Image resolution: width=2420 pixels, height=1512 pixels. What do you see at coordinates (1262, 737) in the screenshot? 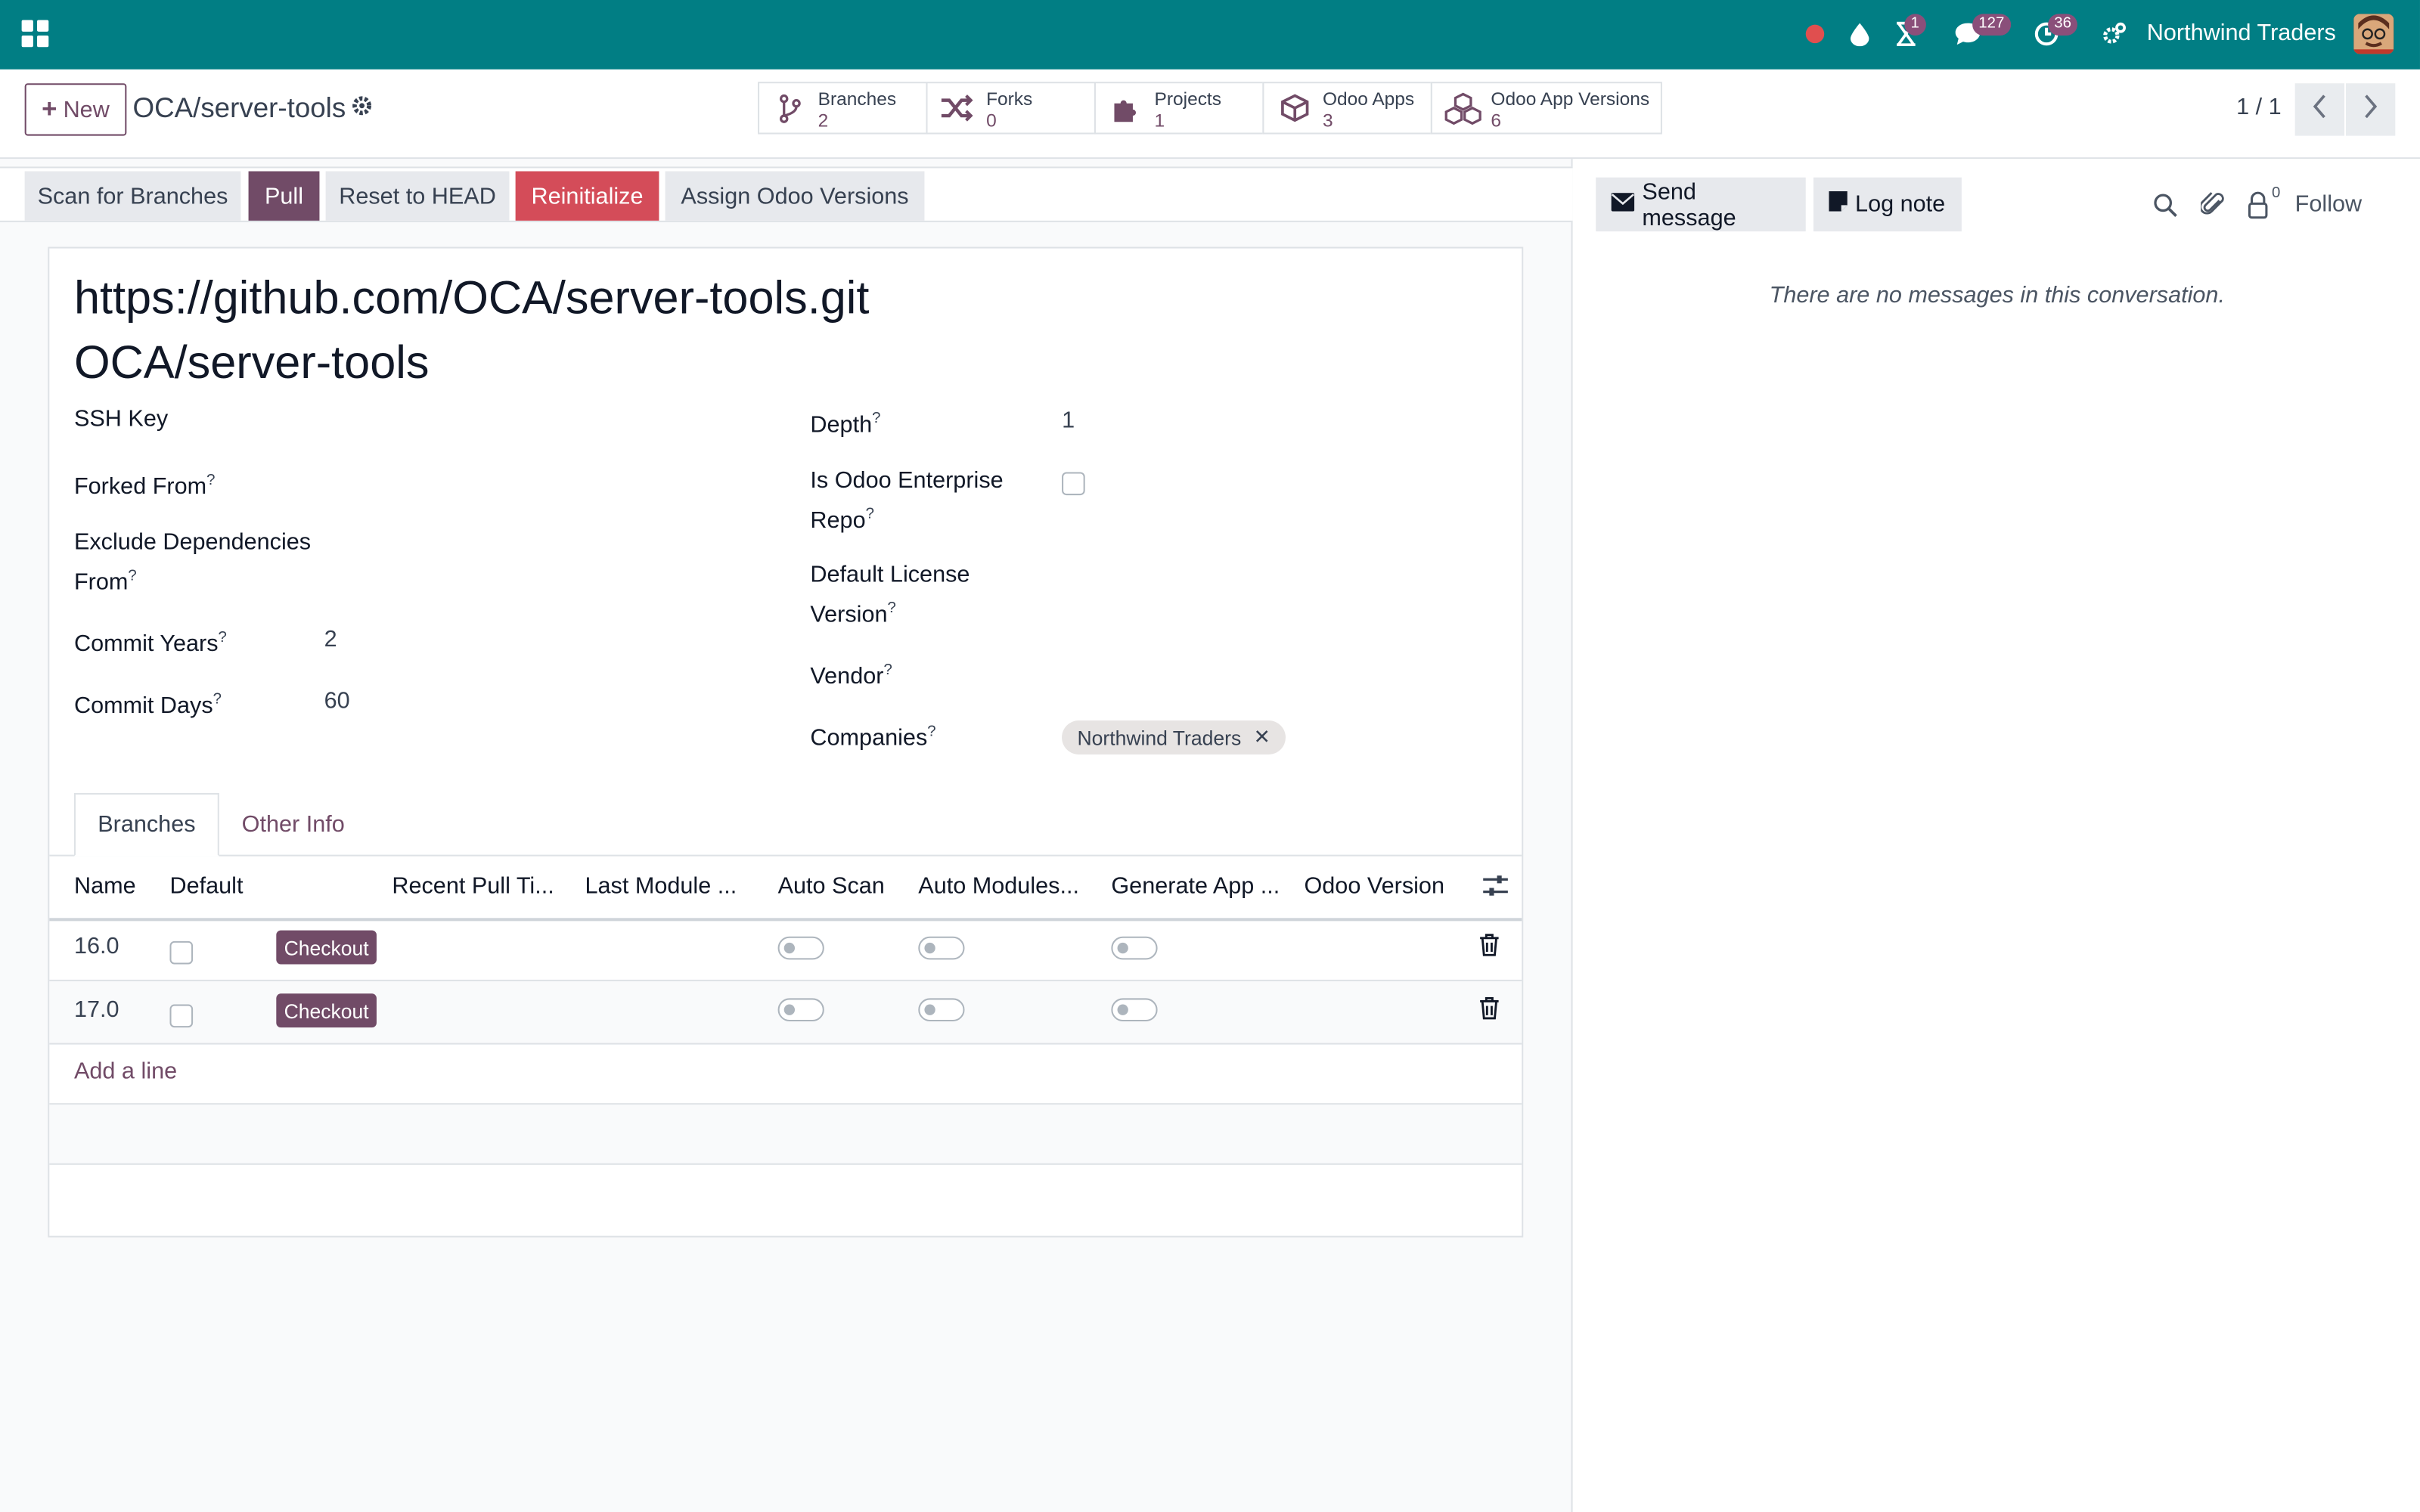
I see `close-icon: ✕` at bounding box center [1262, 737].